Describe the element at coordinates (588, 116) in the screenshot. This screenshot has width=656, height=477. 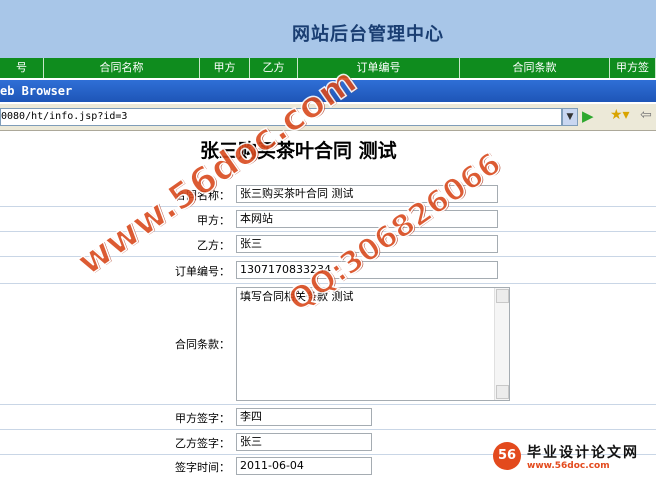
I see `go-arrow-icon: ▶` at that location.